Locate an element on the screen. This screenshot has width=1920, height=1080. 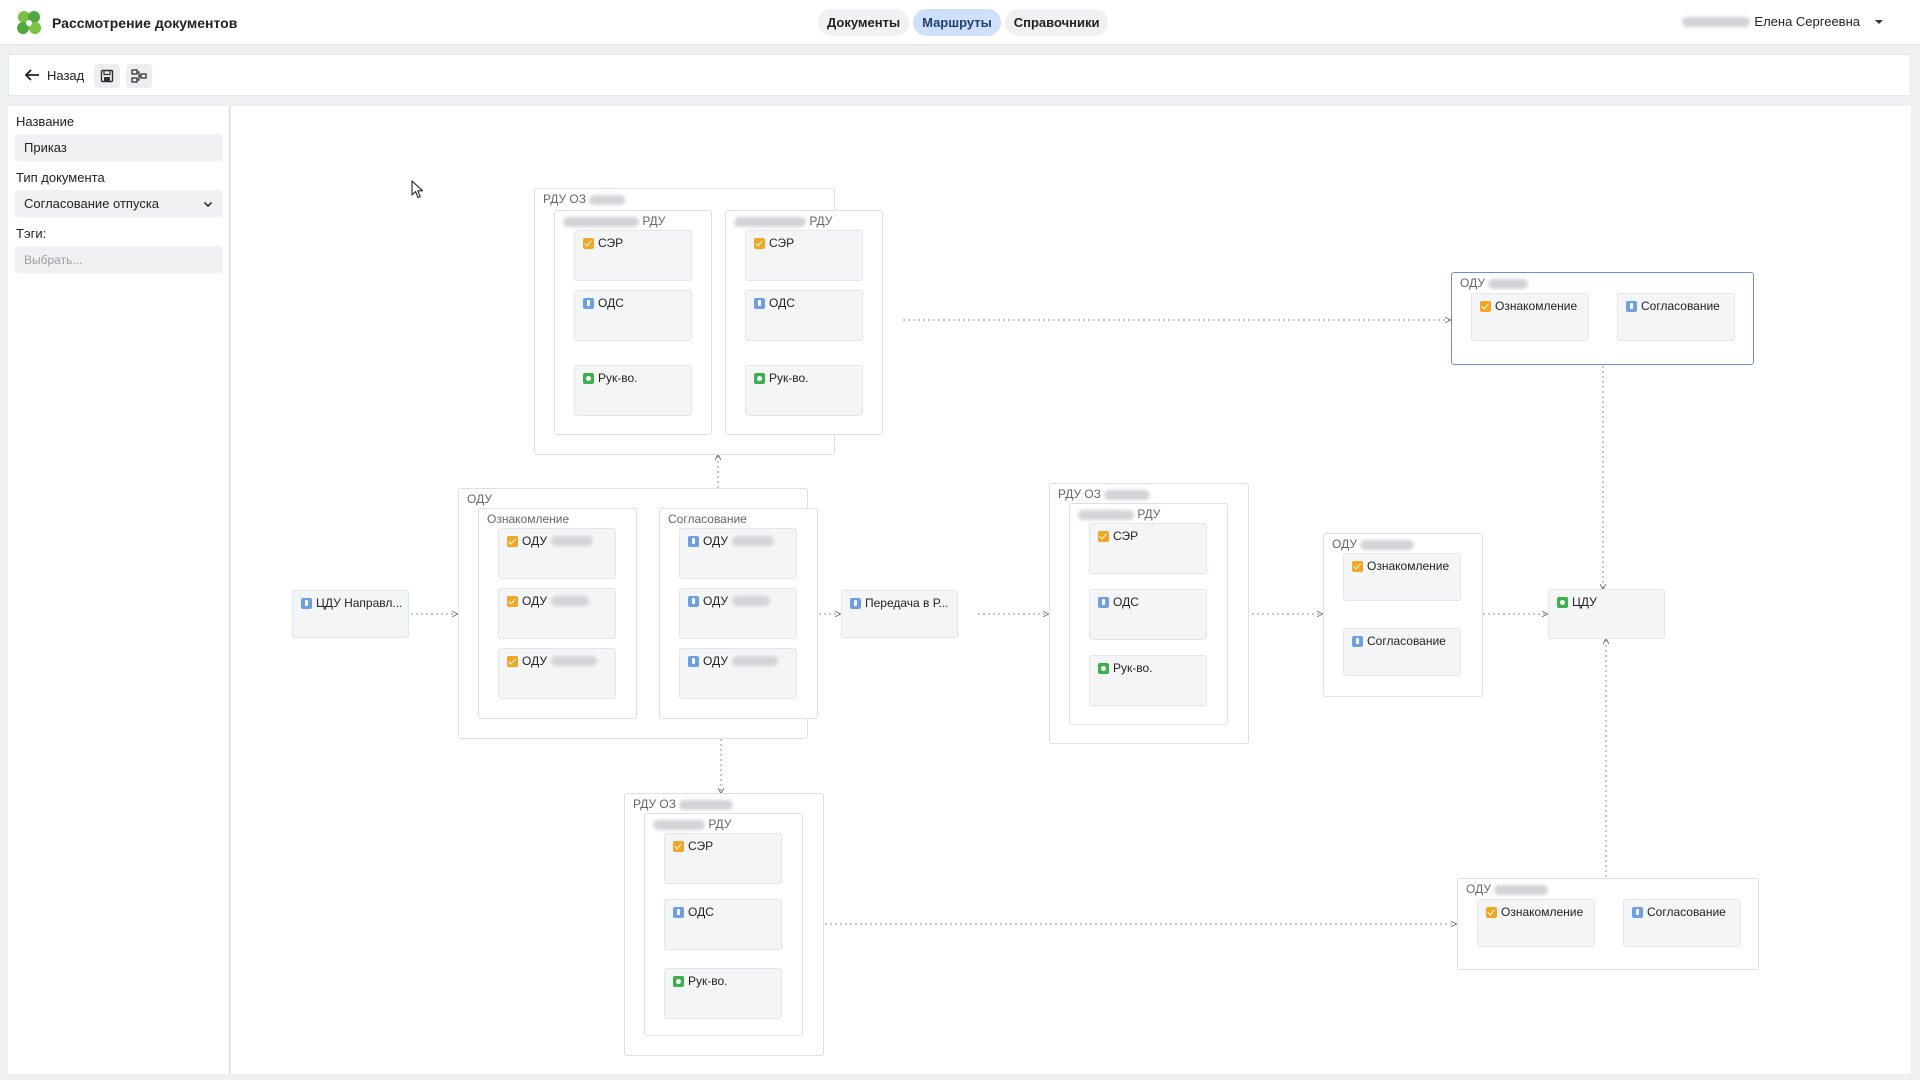
subgroup-approval: Согласование ОДУ ОДУ ОДУ is located at coordinates (738, 613).